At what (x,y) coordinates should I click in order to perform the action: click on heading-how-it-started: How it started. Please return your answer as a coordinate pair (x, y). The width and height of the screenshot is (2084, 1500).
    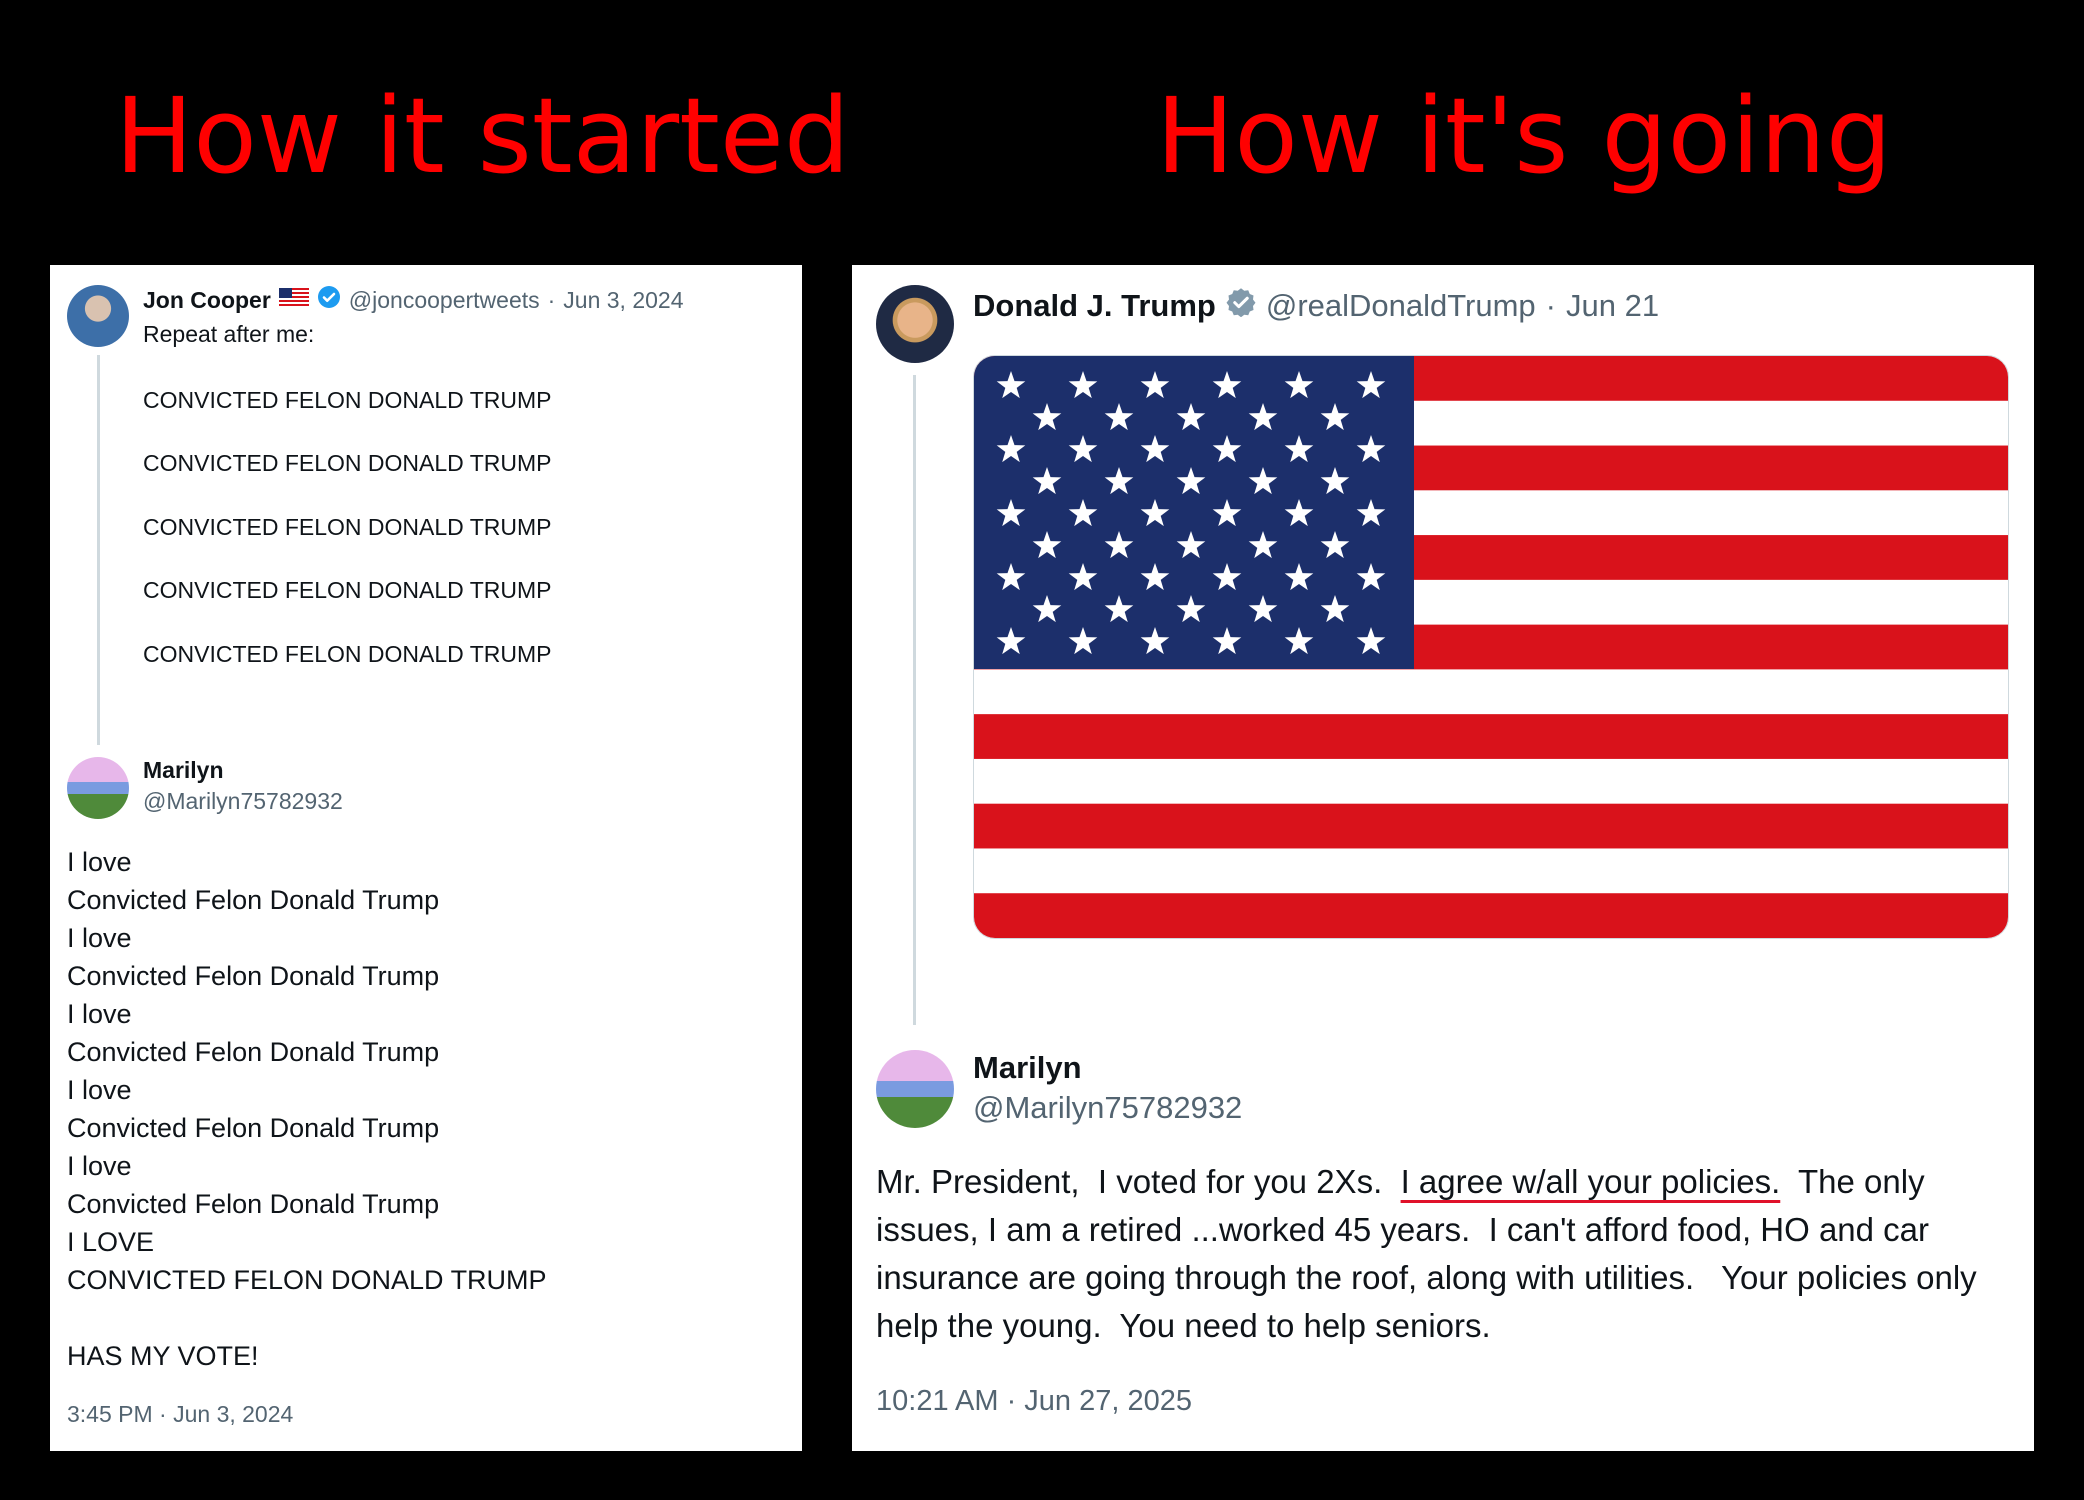
    Looking at the image, I should click on (482, 136).